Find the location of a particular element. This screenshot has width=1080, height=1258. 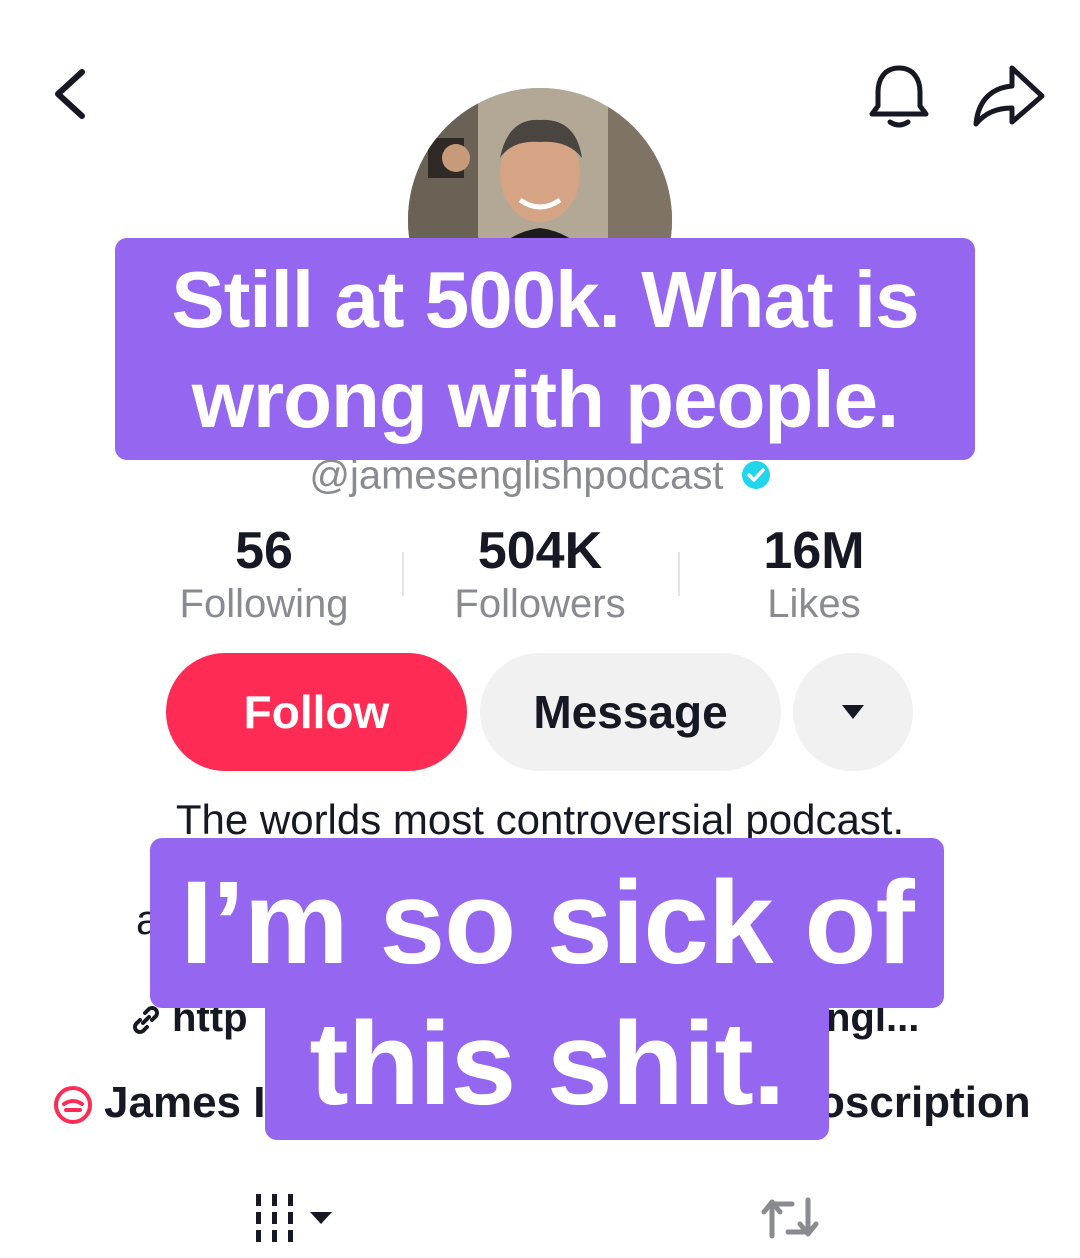

stat-likes: 16M Likes is located at coordinates (814, 573).